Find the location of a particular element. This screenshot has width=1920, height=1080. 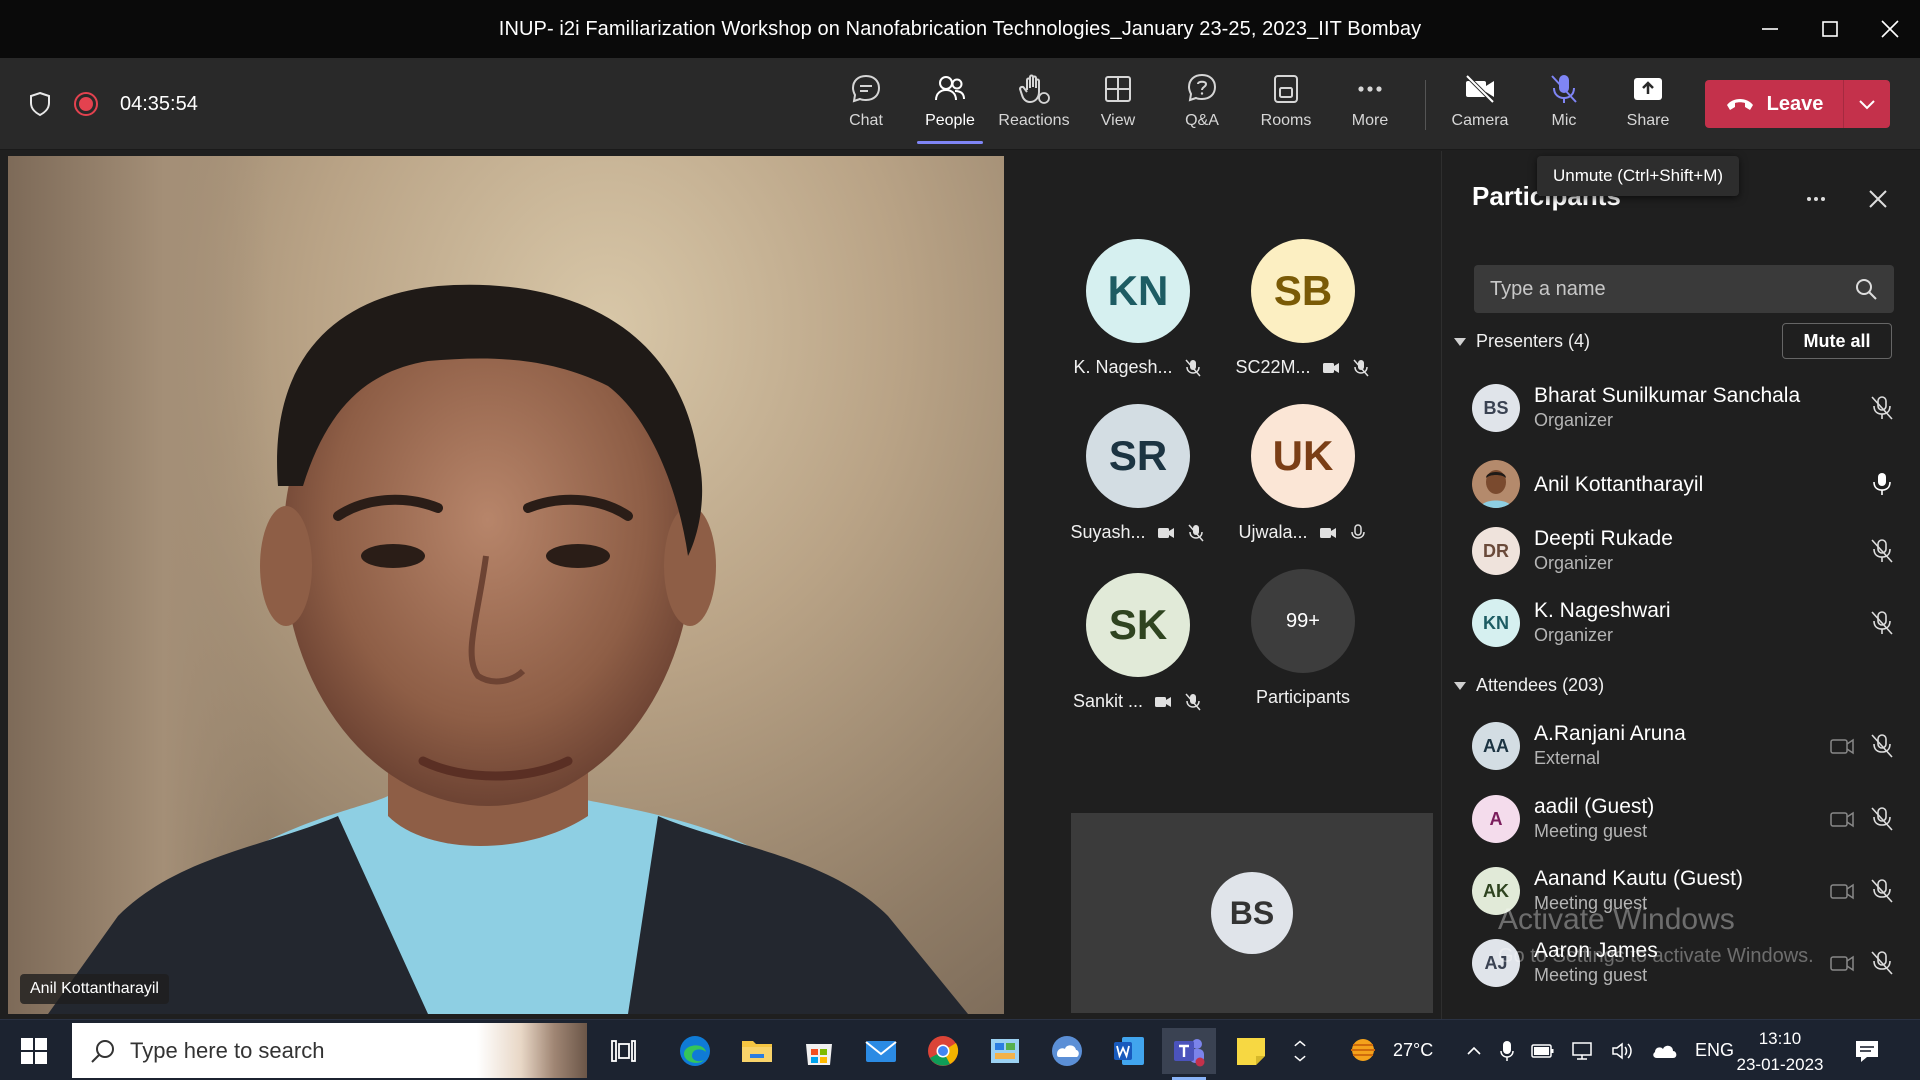

taskbar-chrome is located at coordinates (943, 1051).